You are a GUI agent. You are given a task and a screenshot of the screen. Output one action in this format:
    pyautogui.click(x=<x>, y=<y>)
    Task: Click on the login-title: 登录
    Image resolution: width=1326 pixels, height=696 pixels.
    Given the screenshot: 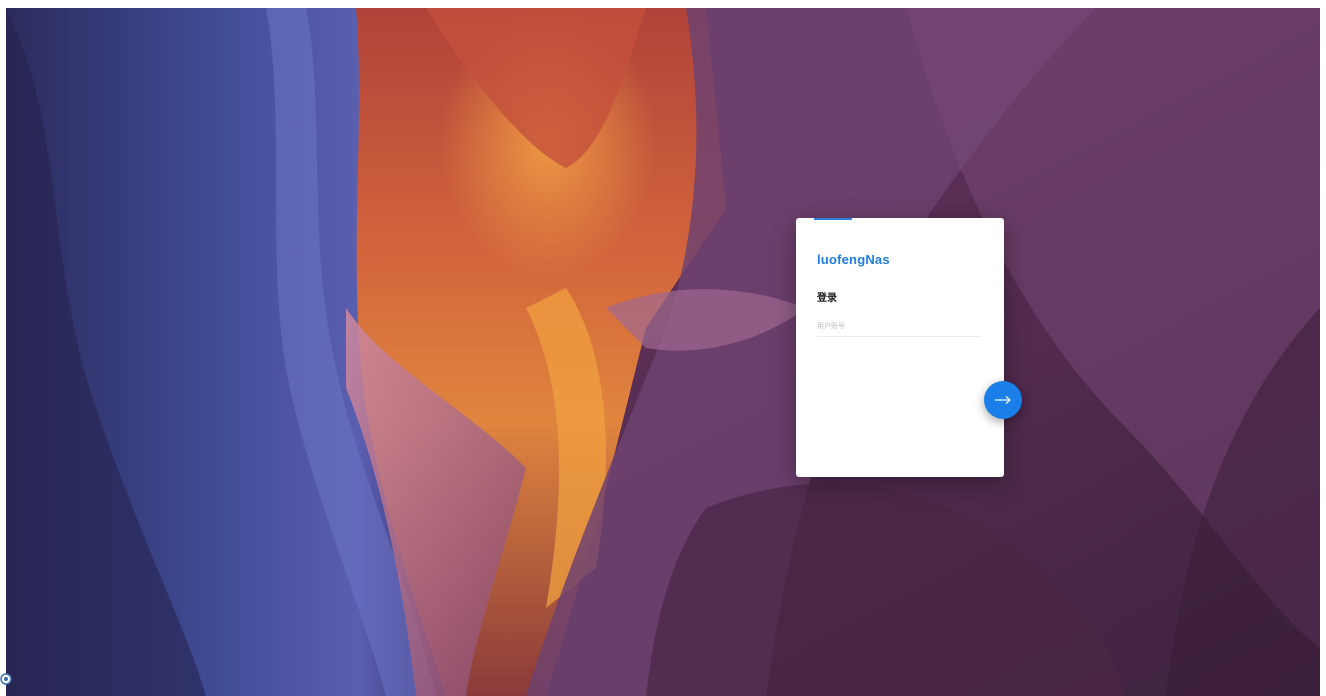 What is the action you would take?
    pyautogui.click(x=827, y=298)
    